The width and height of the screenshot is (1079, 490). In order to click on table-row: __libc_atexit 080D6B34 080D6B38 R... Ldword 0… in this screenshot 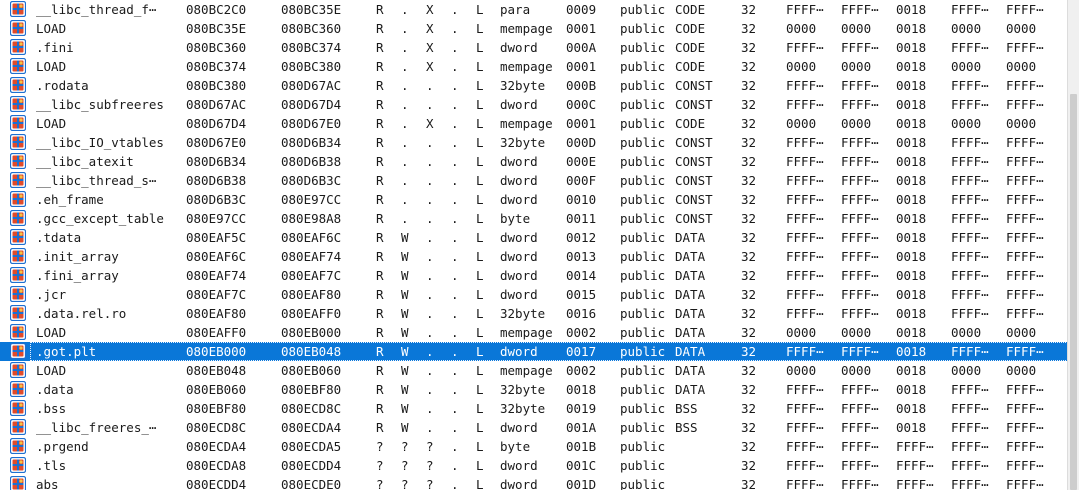, I will do `click(534, 161)`.